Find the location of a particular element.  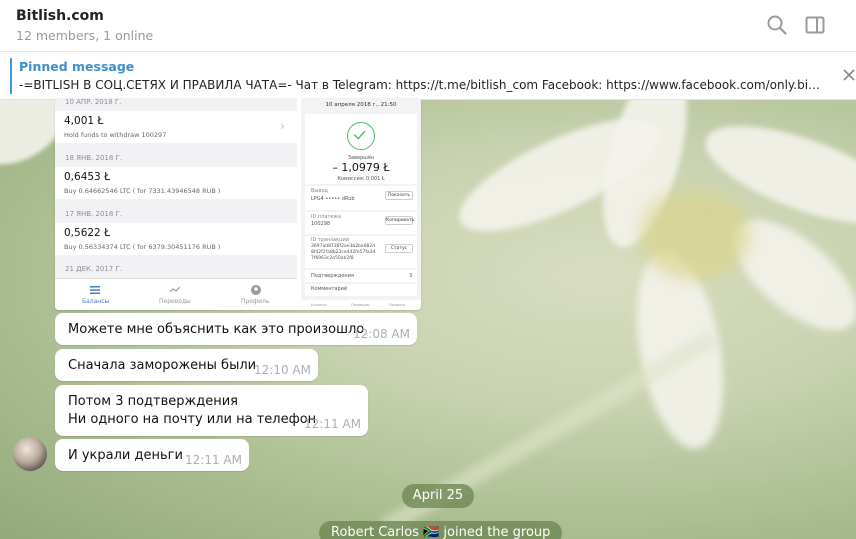

pinned-accent-bar is located at coordinates (11, 76).